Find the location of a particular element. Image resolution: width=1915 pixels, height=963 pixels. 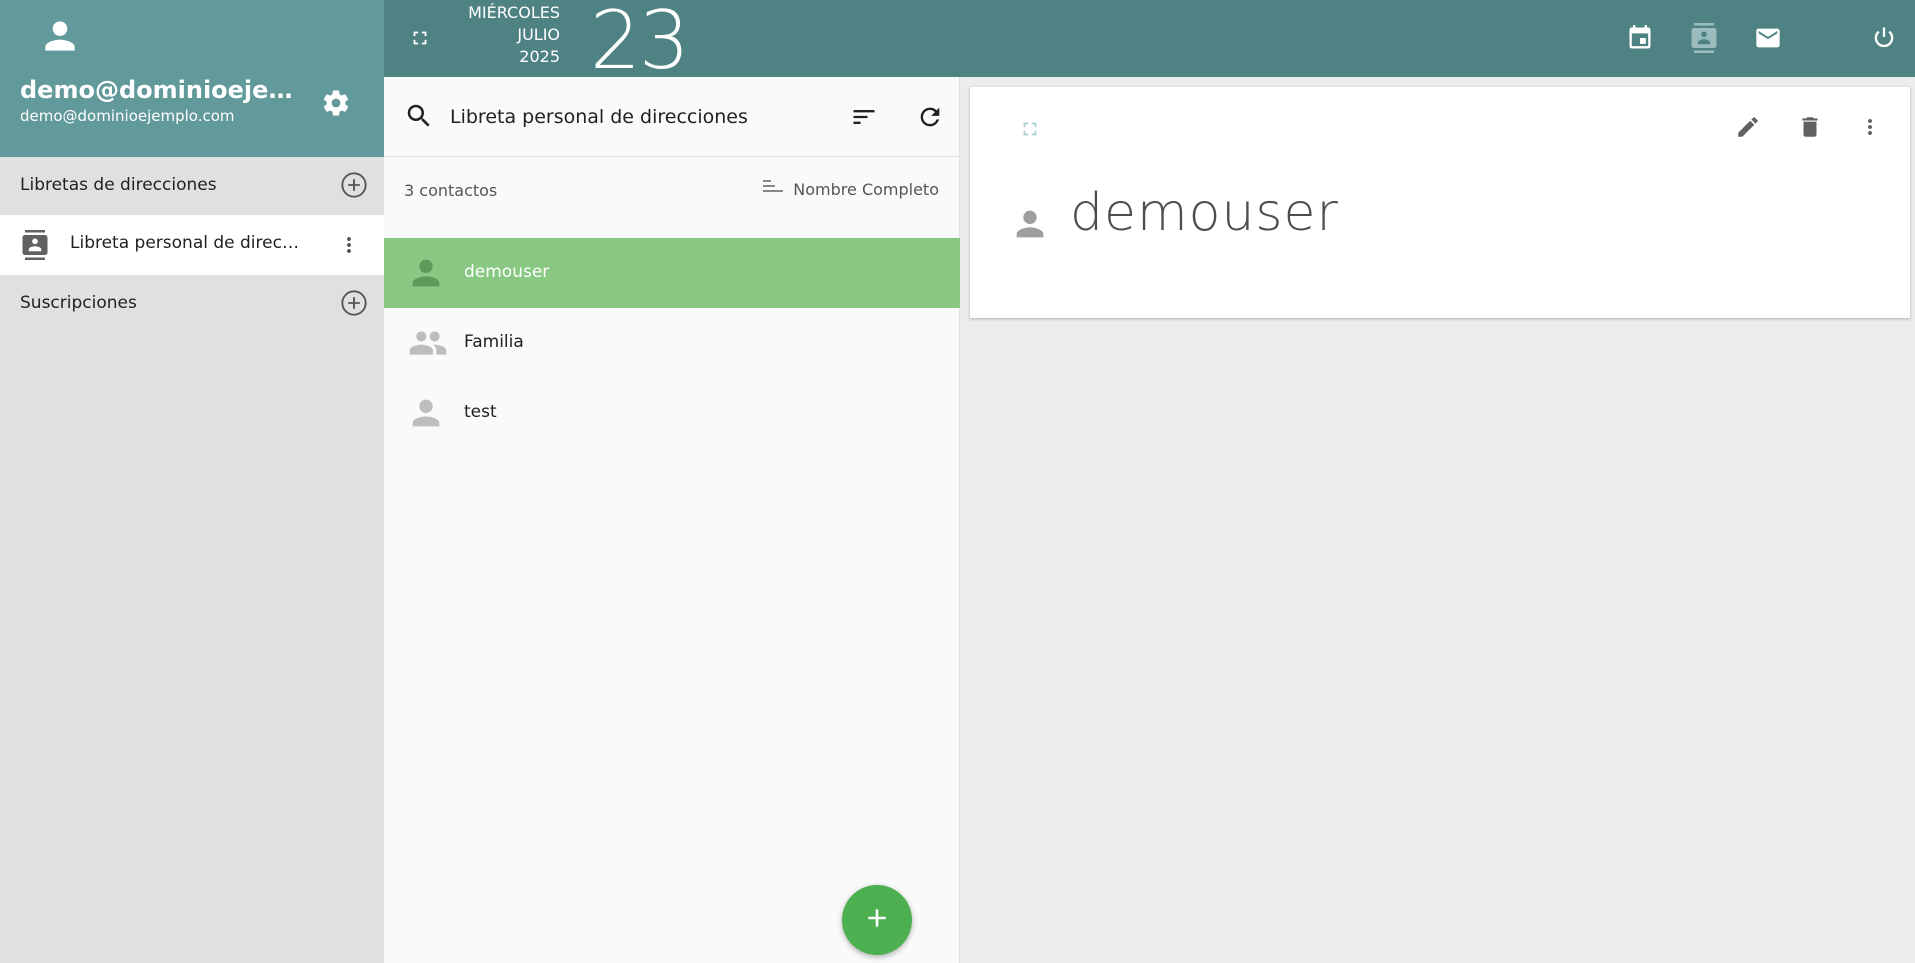

delete-icon is located at coordinates (1810, 127).